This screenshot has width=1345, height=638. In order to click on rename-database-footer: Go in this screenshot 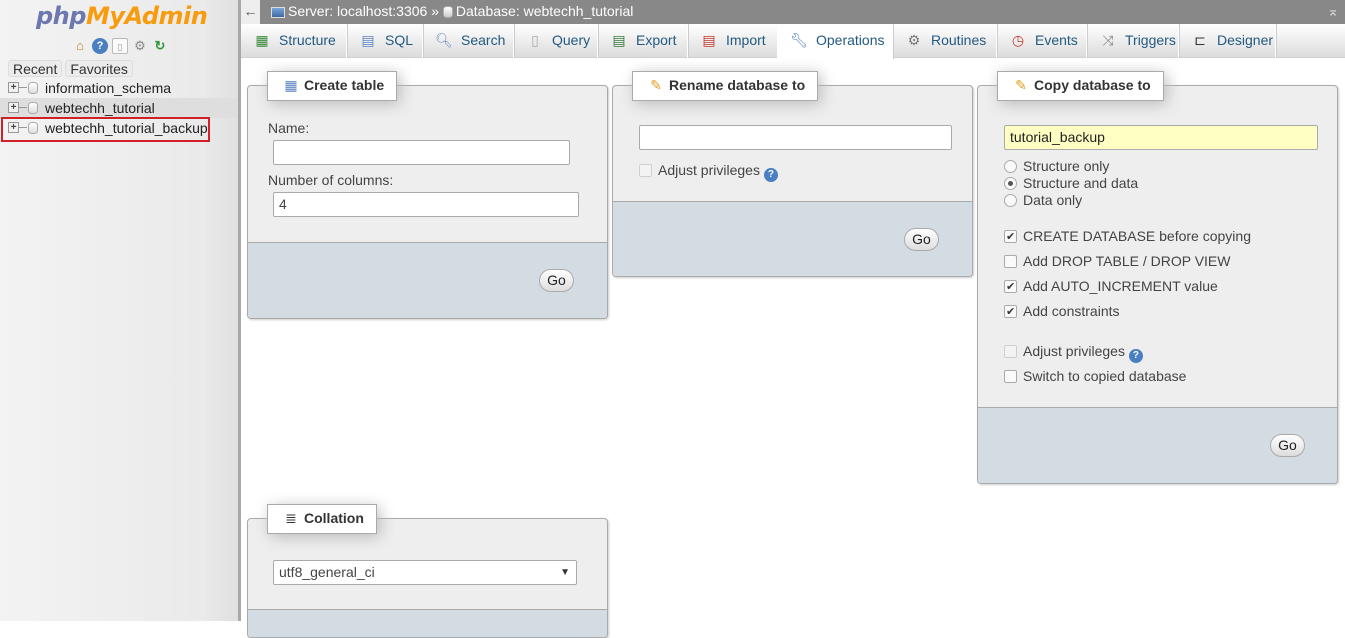, I will do `click(792, 238)`.